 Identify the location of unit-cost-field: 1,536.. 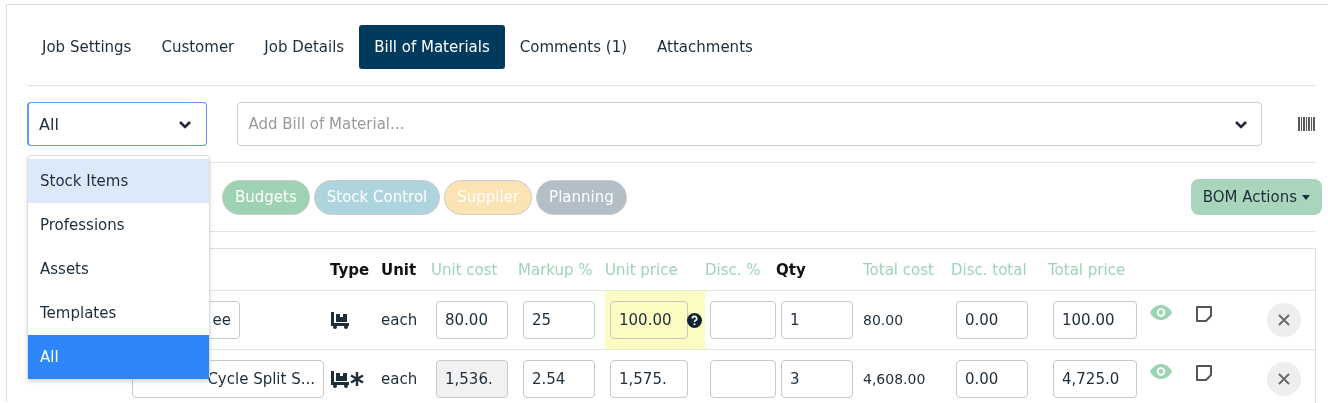
(472, 379).